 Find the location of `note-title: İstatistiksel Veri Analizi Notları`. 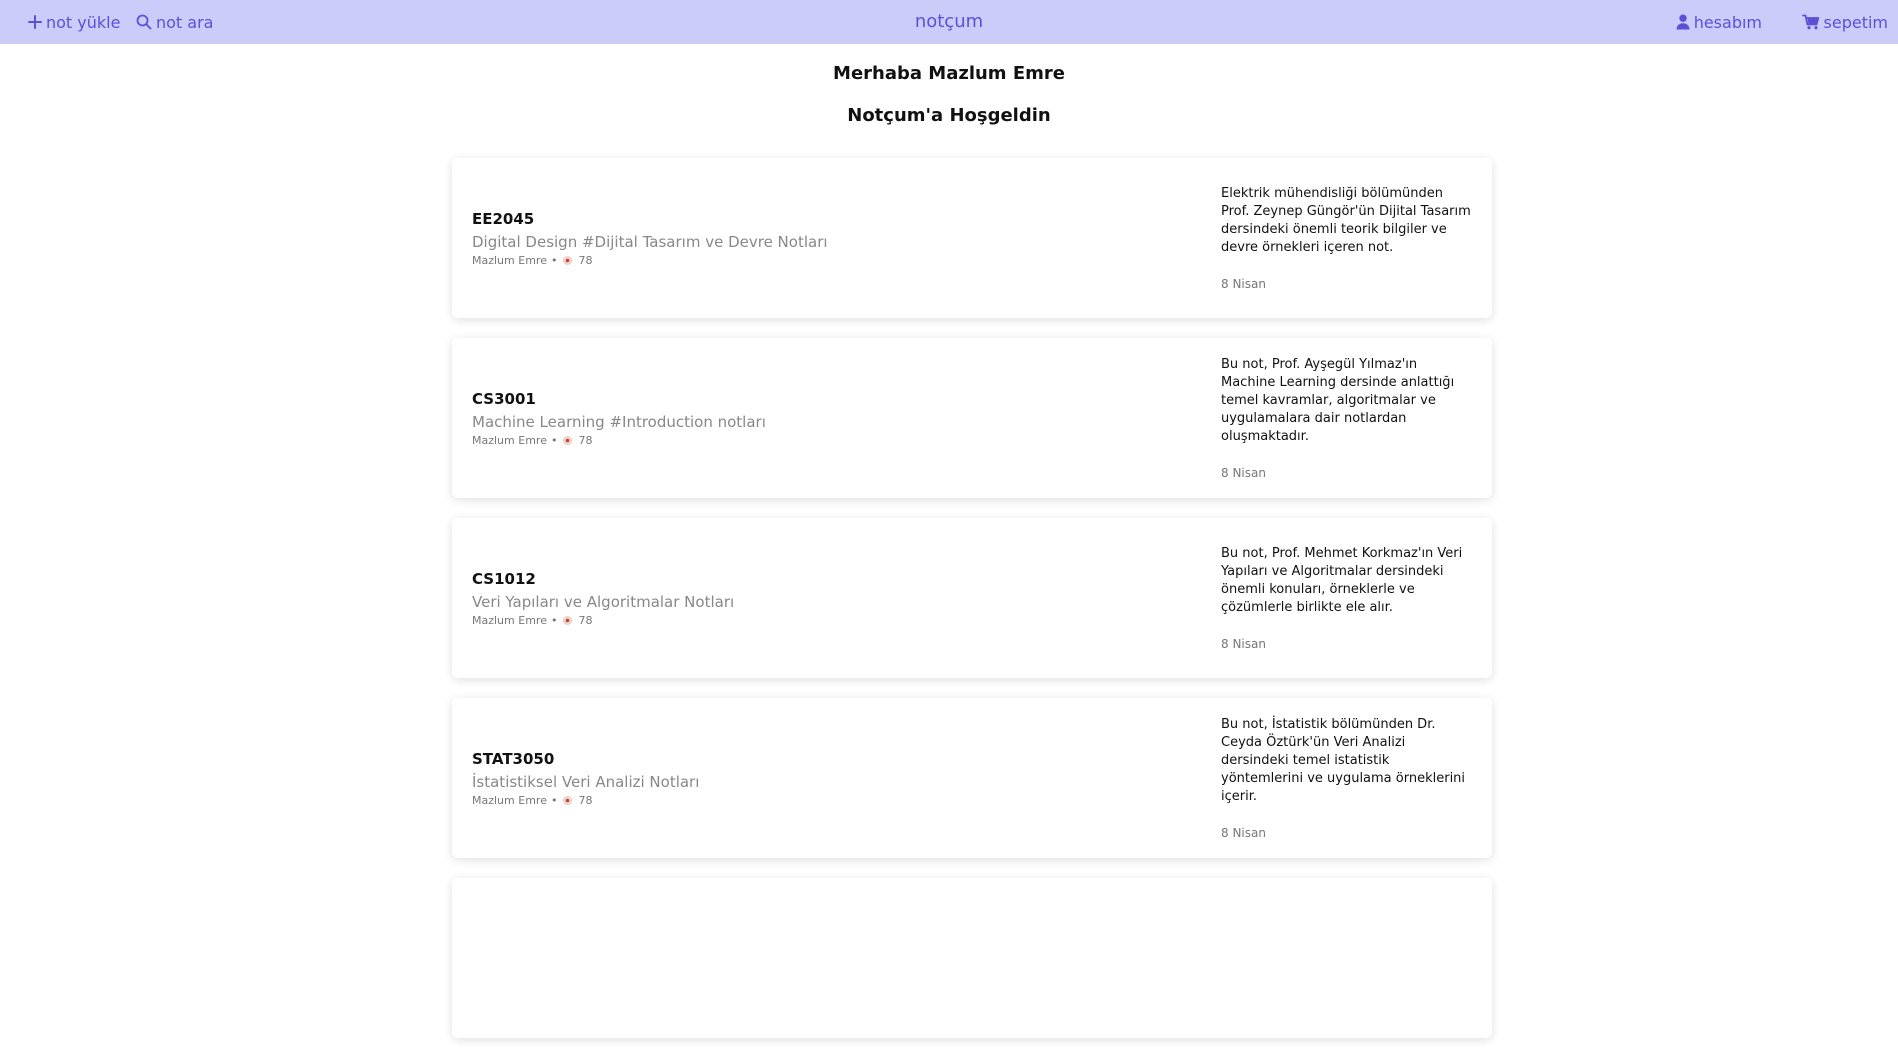

note-title: İstatistiksel Veri Analizi Notları is located at coordinates (586, 781).